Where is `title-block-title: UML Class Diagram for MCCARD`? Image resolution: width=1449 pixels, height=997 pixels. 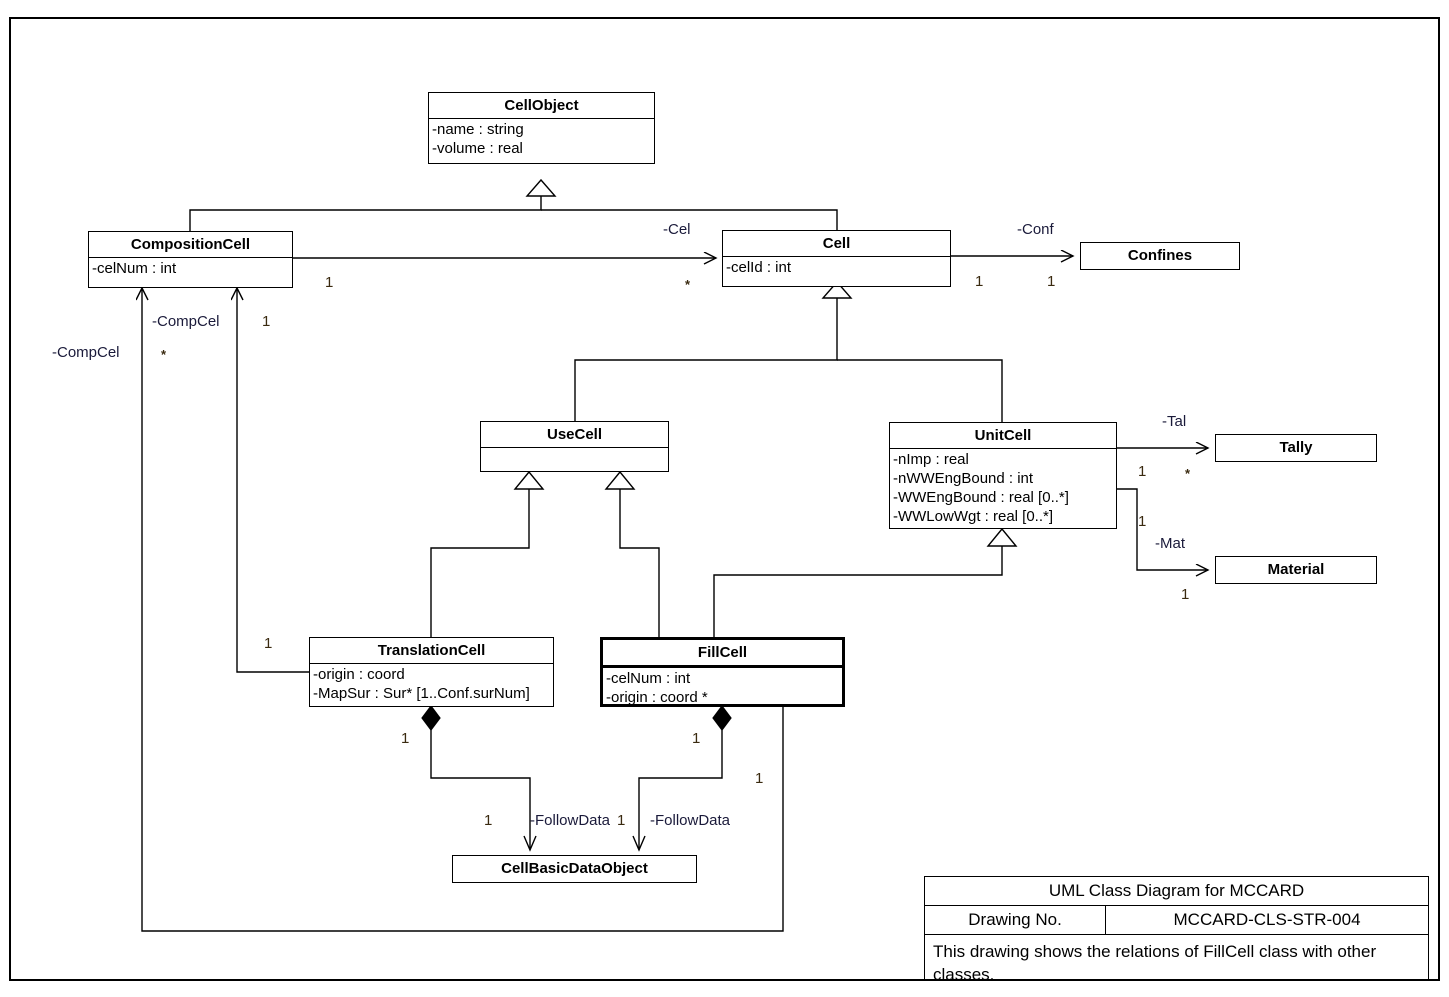
title-block-title: UML Class Diagram for MCCARD is located at coordinates (1176, 890).